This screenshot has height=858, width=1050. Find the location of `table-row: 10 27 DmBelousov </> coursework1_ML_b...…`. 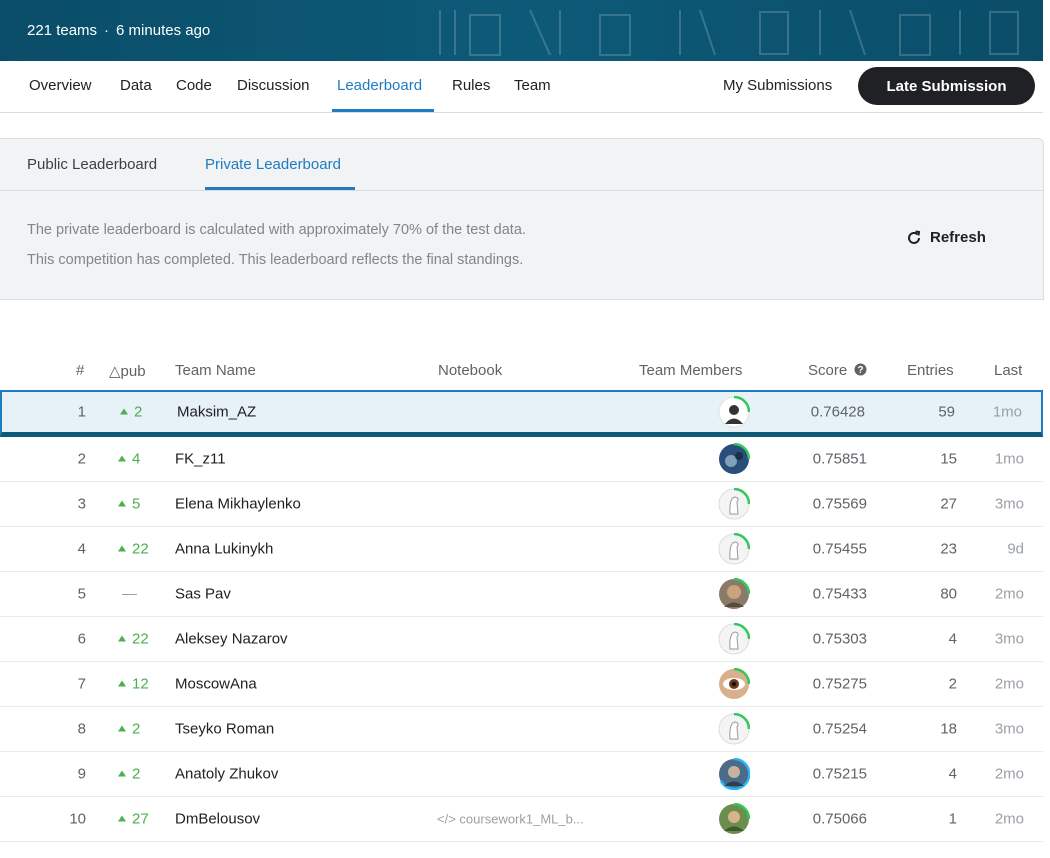

table-row: 10 27 DmBelousov </> coursework1_ML_b...… is located at coordinates (521, 819).